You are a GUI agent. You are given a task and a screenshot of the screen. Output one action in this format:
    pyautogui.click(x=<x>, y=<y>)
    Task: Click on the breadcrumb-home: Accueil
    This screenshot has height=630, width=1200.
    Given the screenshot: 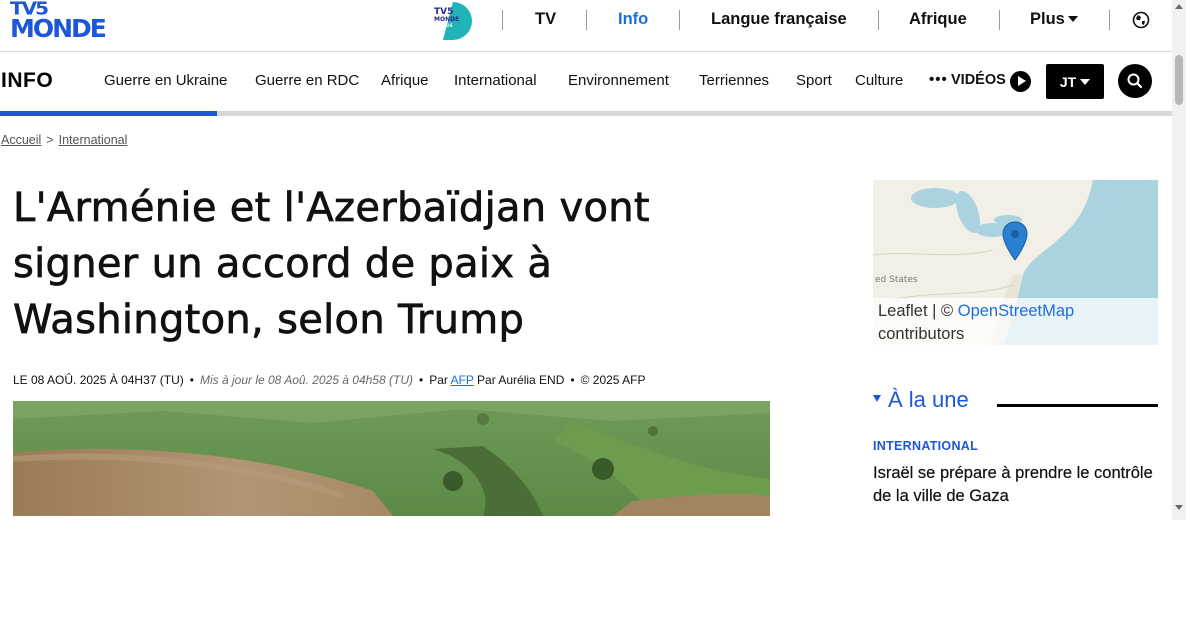 What is the action you would take?
    pyautogui.click(x=21, y=140)
    